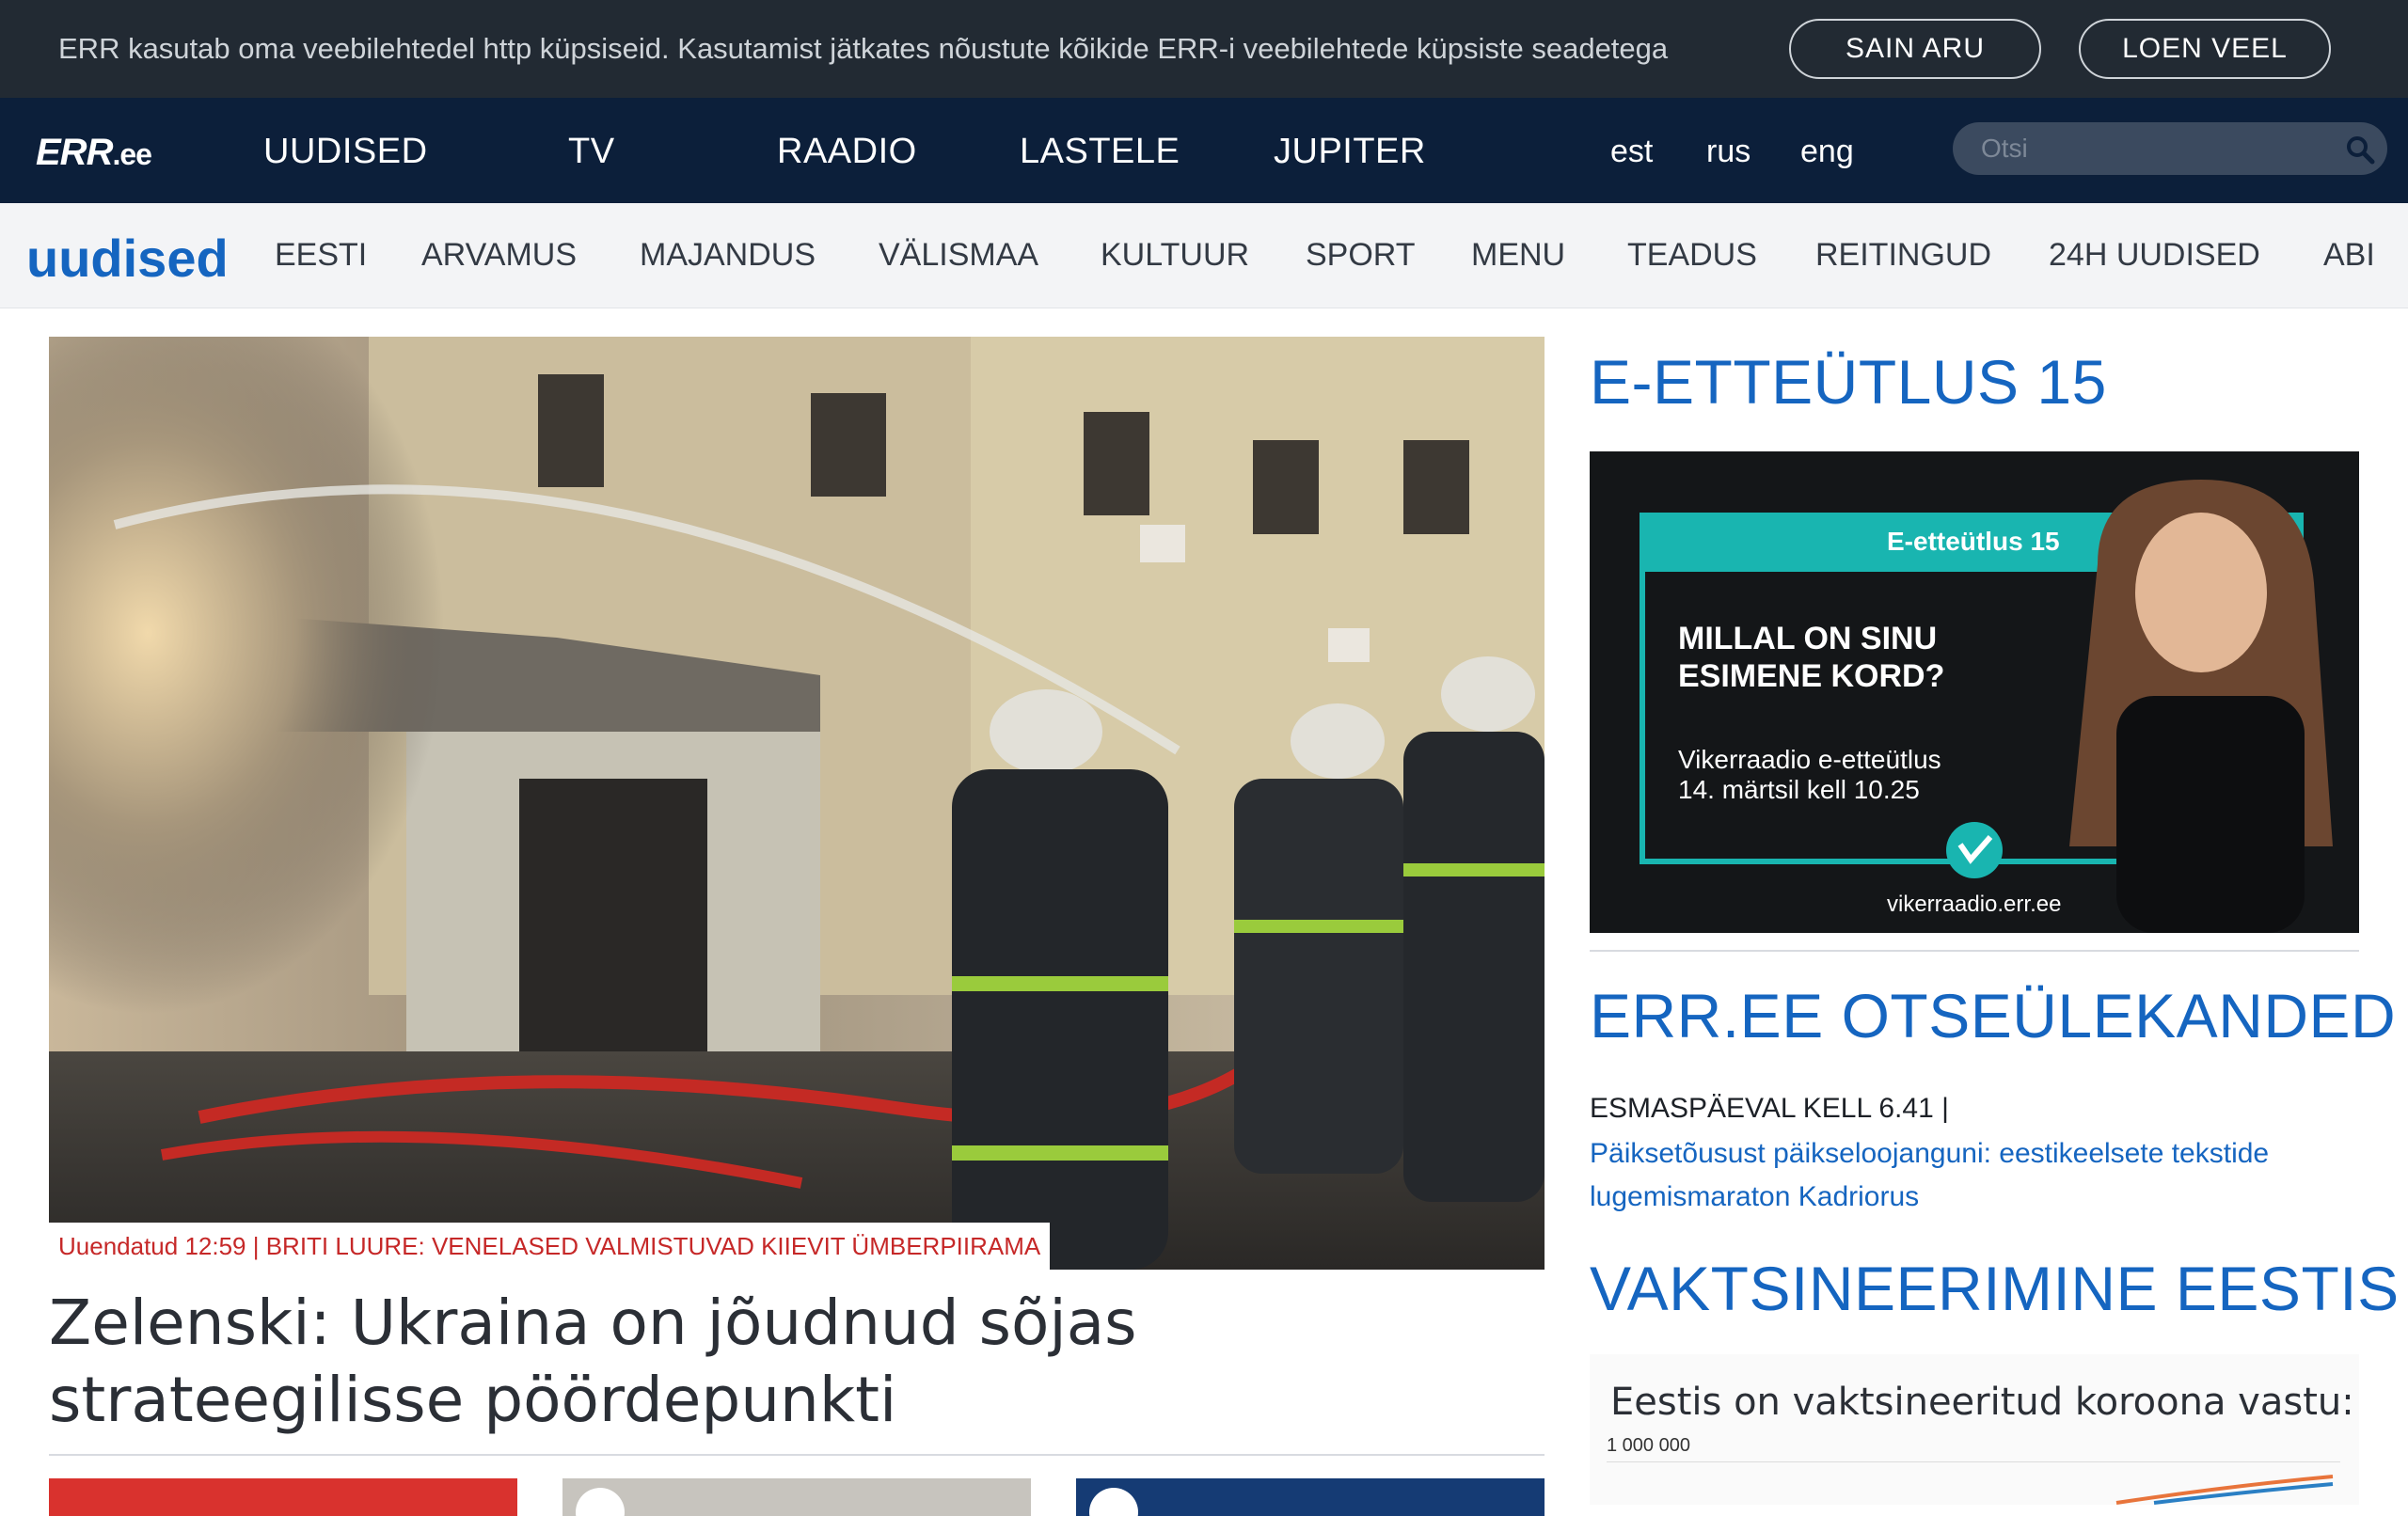  Describe the element at coordinates (959, 255) in the screenshot. I see `subnav-item-valismaa: VÄLISMAA` at that location.